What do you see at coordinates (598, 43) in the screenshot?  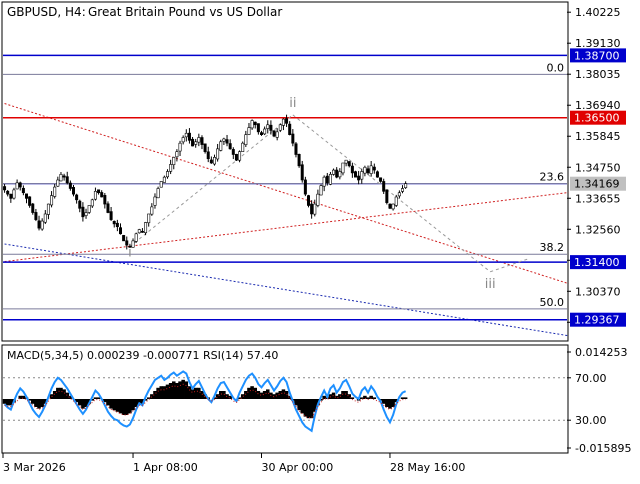 I see `price-tick-label-1: 1.39130` at bounding box center [598, 43].